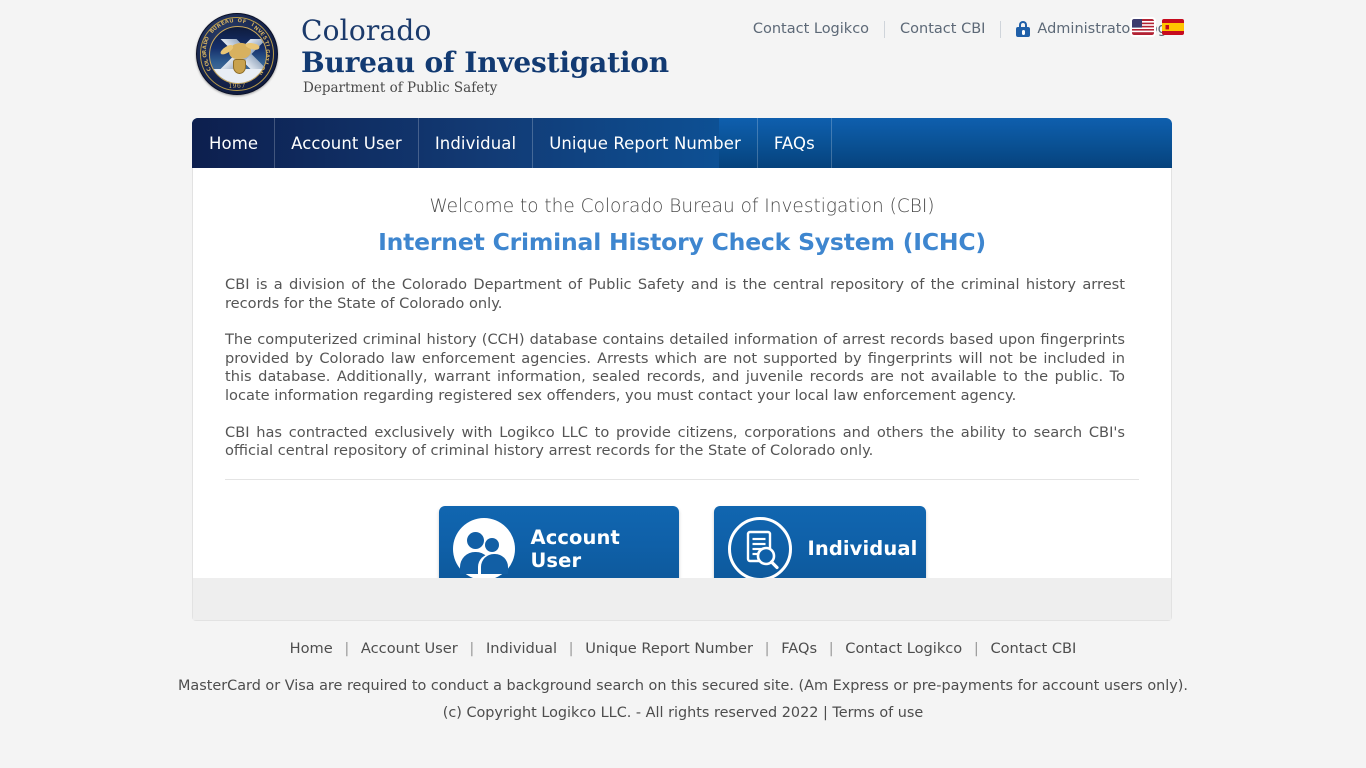 This screenshot has width=1366, height=768. I want to click on contact-logikco-link: Contact Logikco, so click(811, 29).